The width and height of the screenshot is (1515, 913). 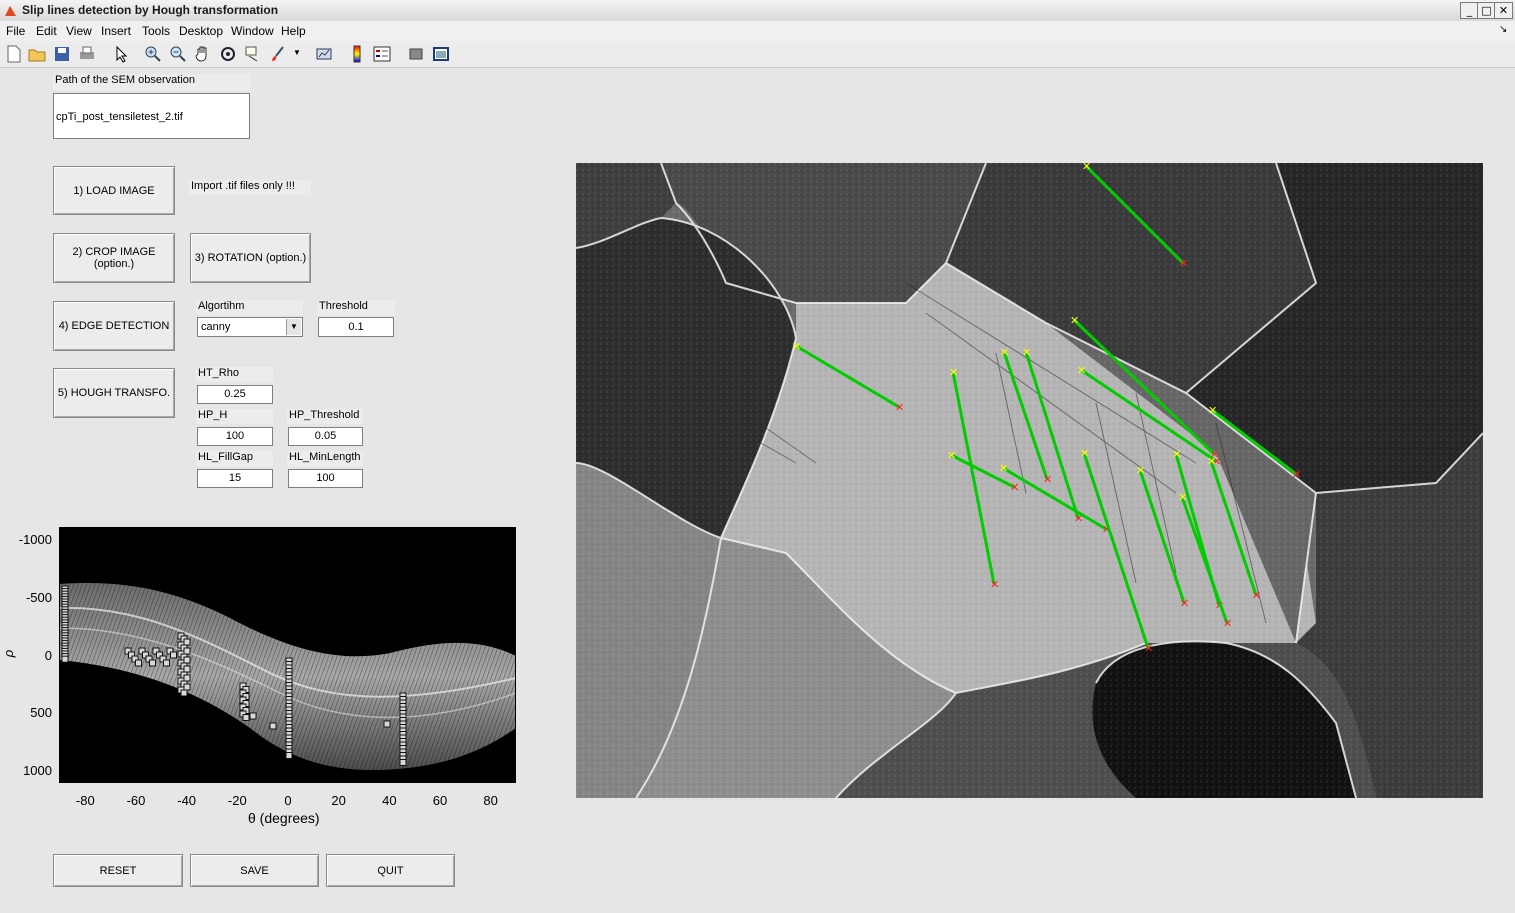 I want to click on rotate-3d-icon, so click(x=228, y=54).